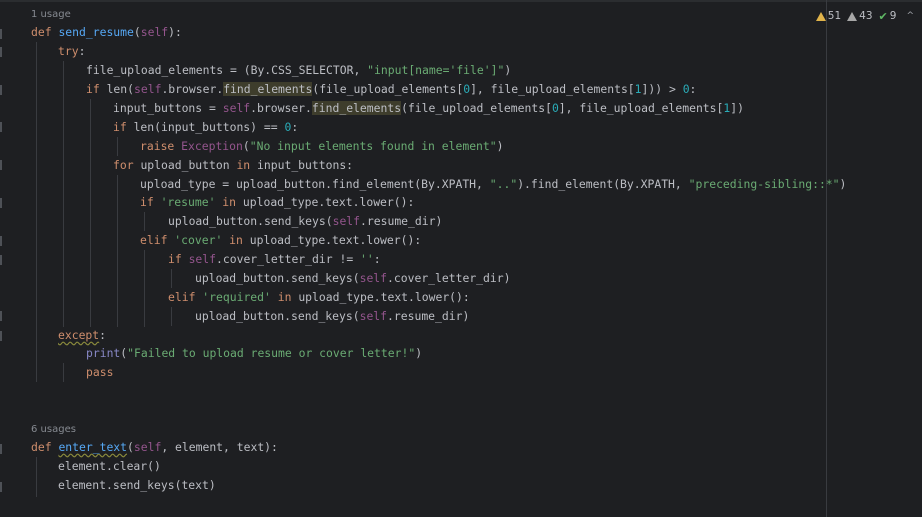 Image resolution: width=922 pixels, height=517 pixels. I want to click on code-line: try:, so click(71, 51).